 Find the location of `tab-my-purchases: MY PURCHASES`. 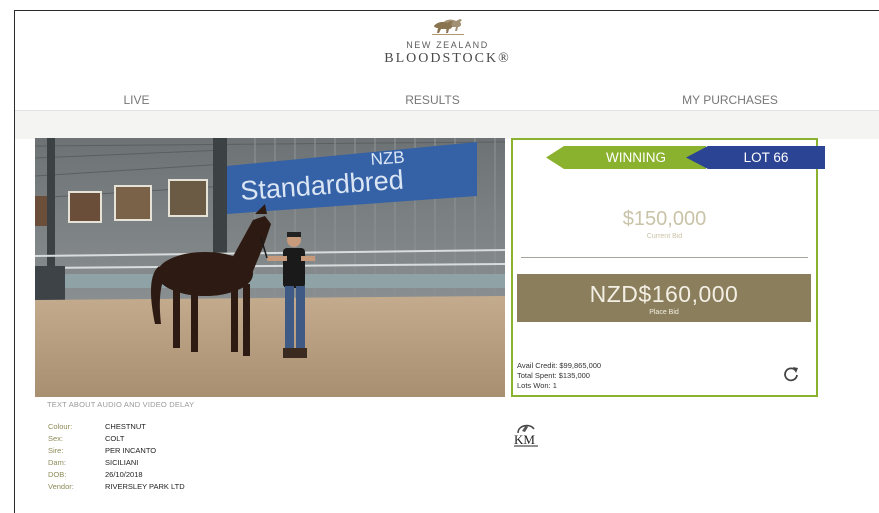

tab-my-purchases: MY PURCHASES is located at coordinates (730, 100).